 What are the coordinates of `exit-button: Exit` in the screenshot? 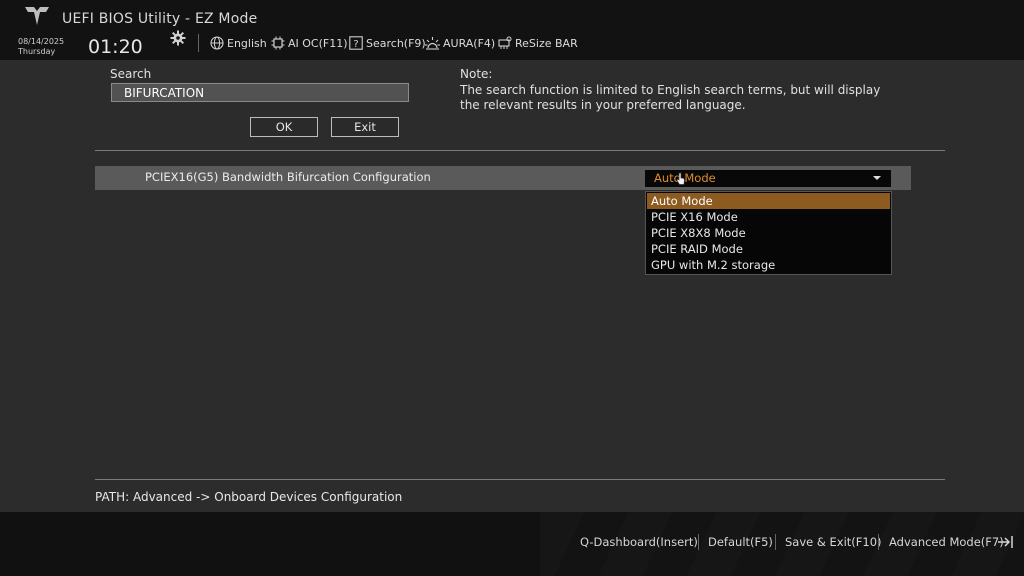 It's located at (365, 127).